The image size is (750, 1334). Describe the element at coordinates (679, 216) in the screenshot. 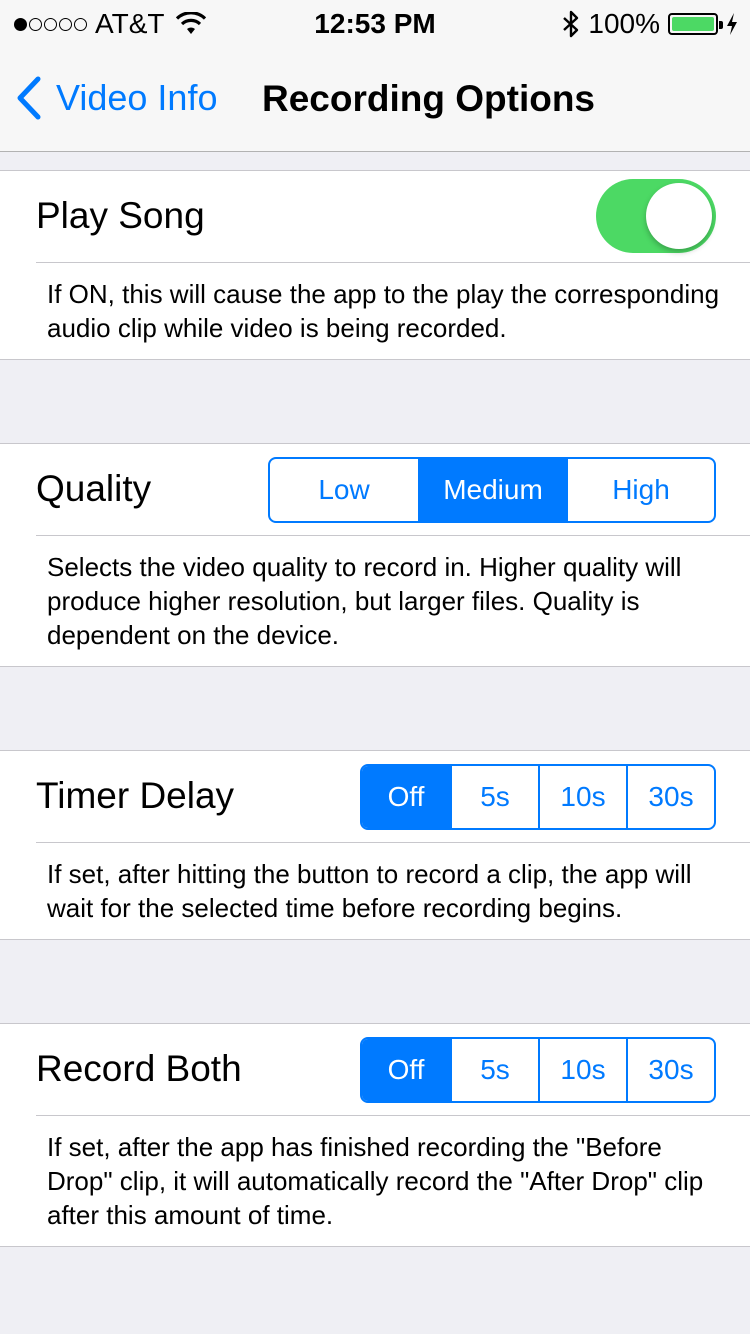

I see `toggle-knob` at that location.